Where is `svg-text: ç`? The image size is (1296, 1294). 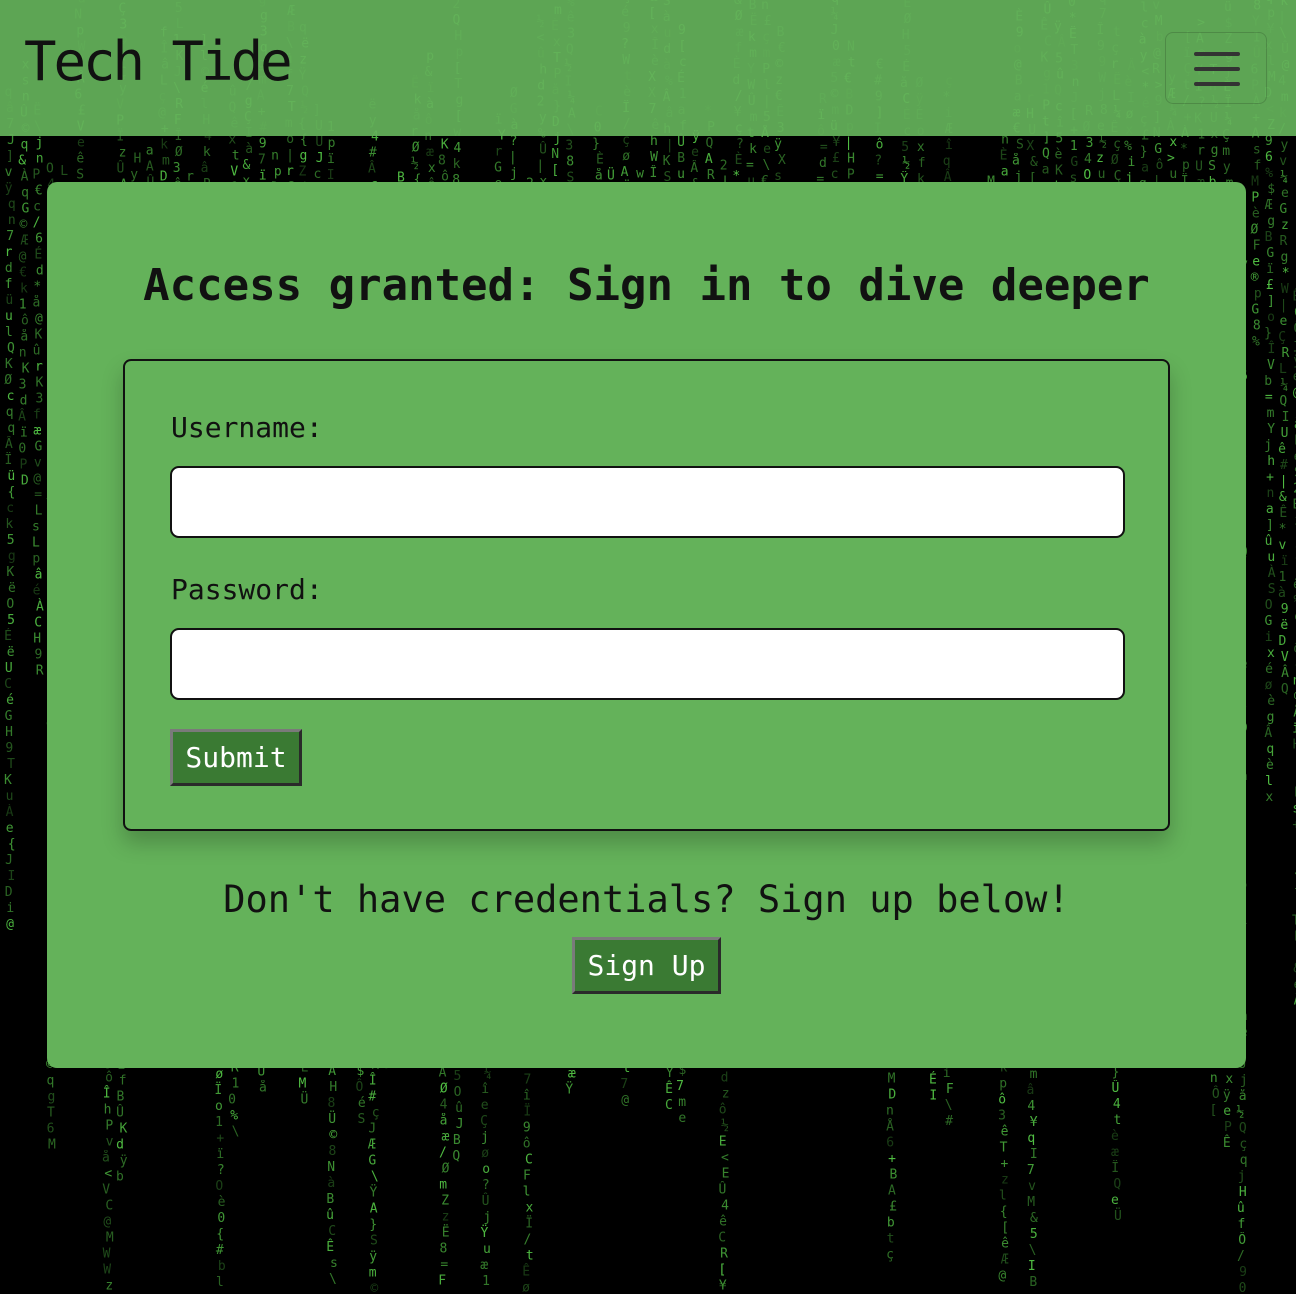
svg-text: ç is located at coordinates (376, 1112).